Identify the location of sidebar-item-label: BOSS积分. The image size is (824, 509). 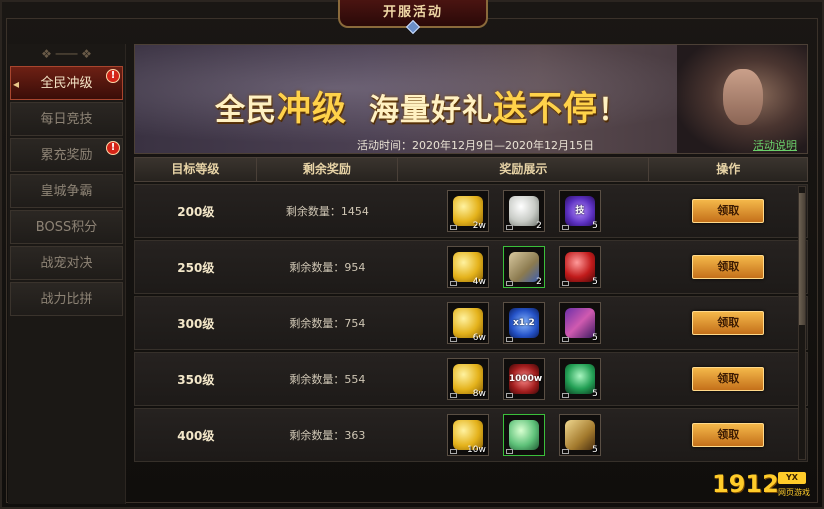
(66, 227).